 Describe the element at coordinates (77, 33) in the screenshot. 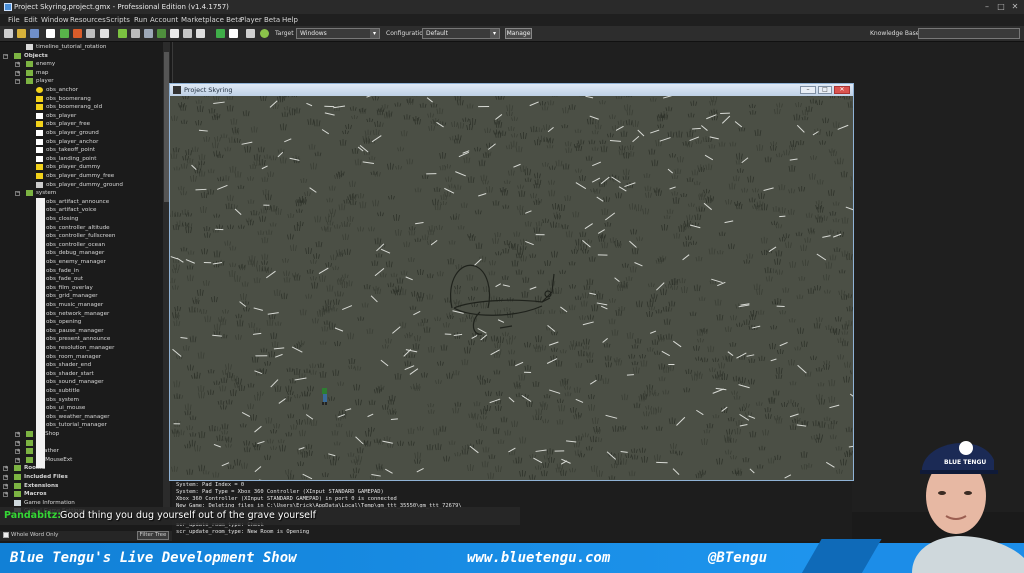

I see `debug-icon` at that location.